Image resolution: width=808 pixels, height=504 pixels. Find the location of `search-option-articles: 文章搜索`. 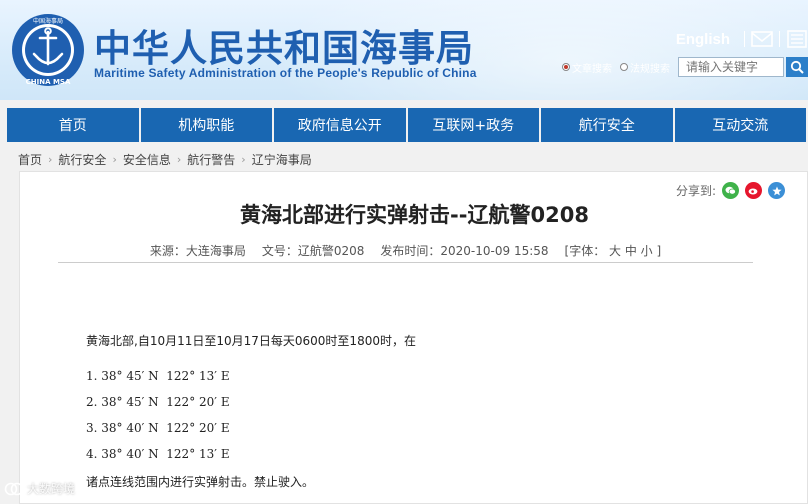

search-option-articles: 文章搜索 is located at coordinates (587, 67).